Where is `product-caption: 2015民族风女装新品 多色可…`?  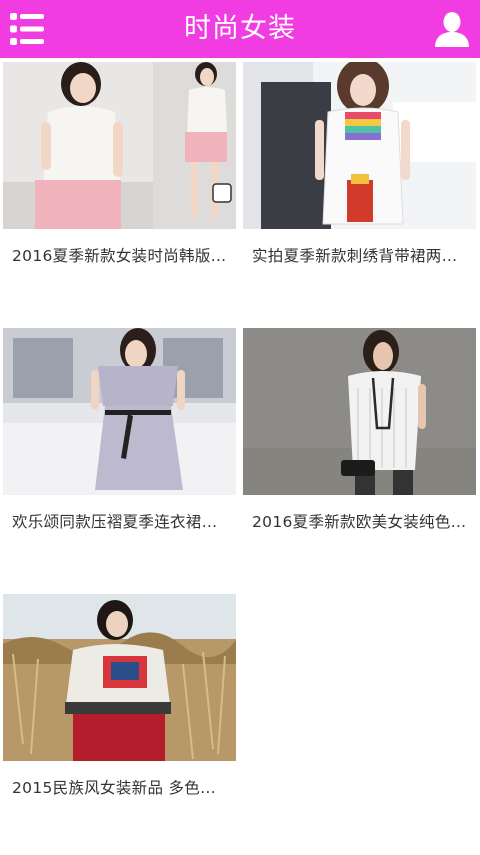 product-caption: 2015民族风女装新品 多色可… is located at coordinates (121, 788).